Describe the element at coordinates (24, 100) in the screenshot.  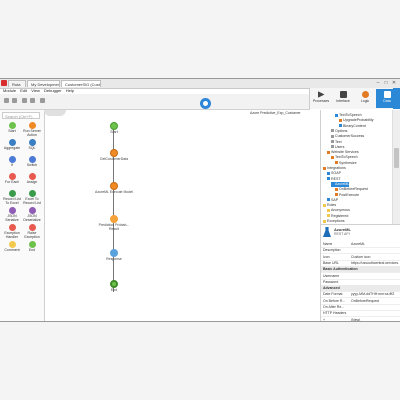
I see `undo-icon` at that location.